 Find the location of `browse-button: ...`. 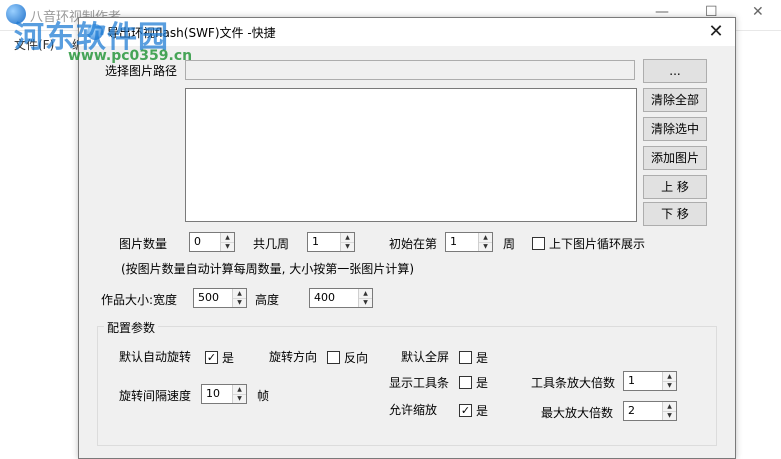

browse-button: ... is located at coordinates (675, 71).